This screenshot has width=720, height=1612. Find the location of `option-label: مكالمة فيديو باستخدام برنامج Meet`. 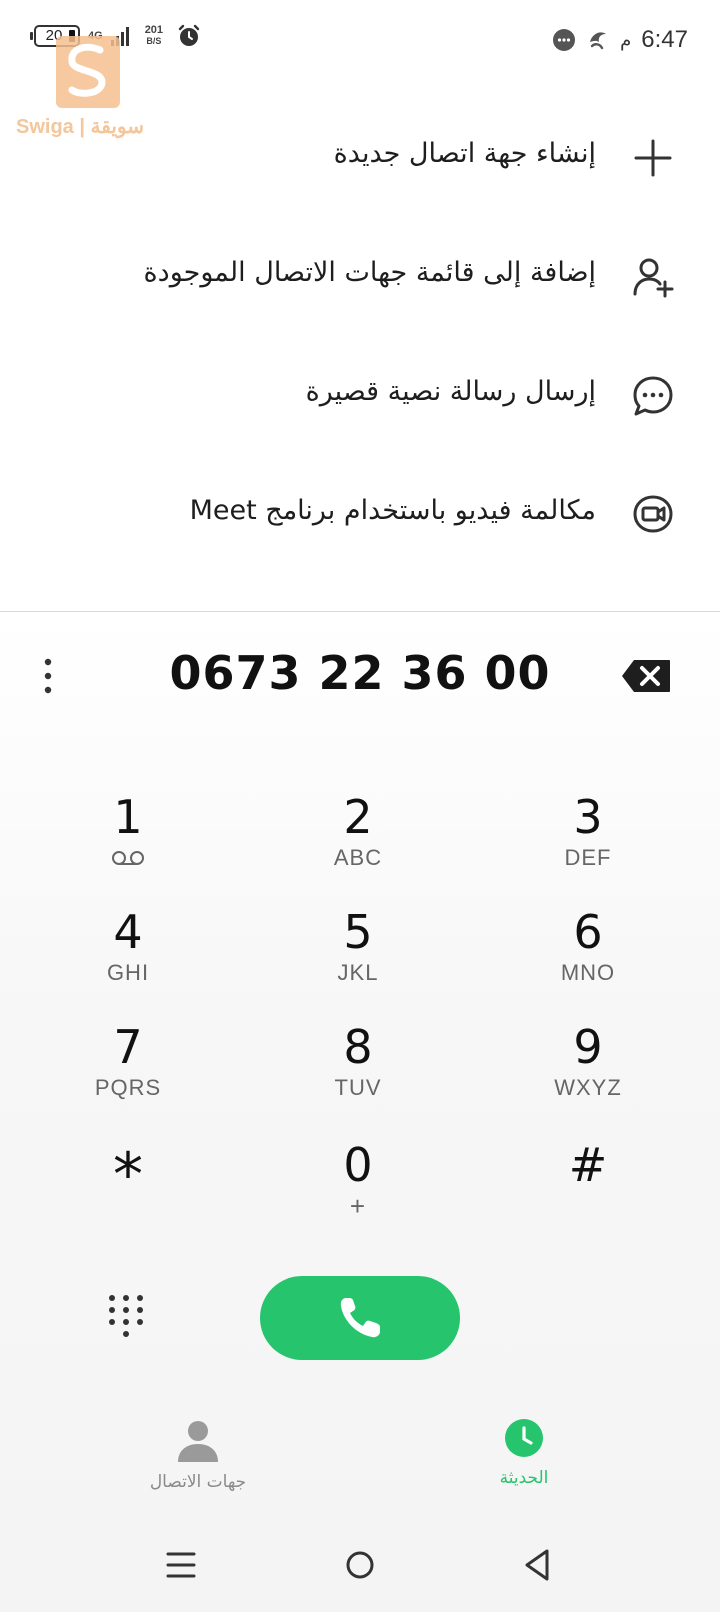

option-label: مكالمة فيديو باستخدام برنامج Meet is located at coordinates (392, 510).